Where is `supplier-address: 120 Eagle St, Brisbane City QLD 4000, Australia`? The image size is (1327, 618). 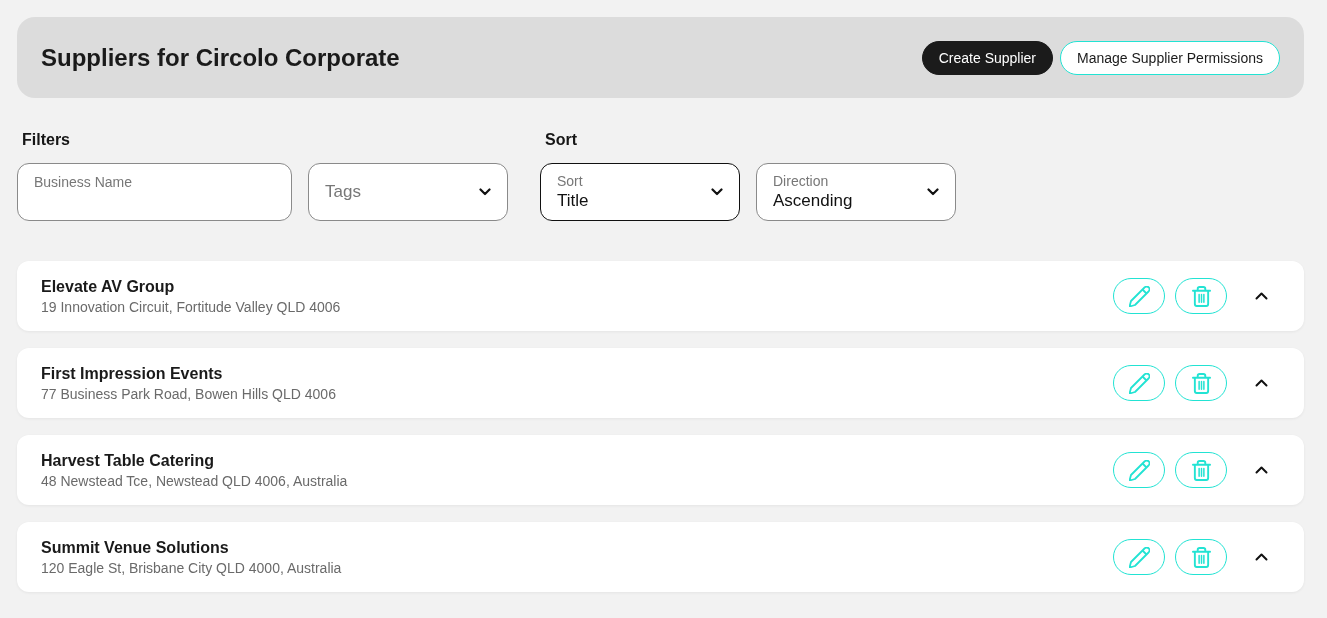
supplier-address: 120 Eagle St, Brisbane City QLD 4000, Australia is located at coordinates (191, 567).